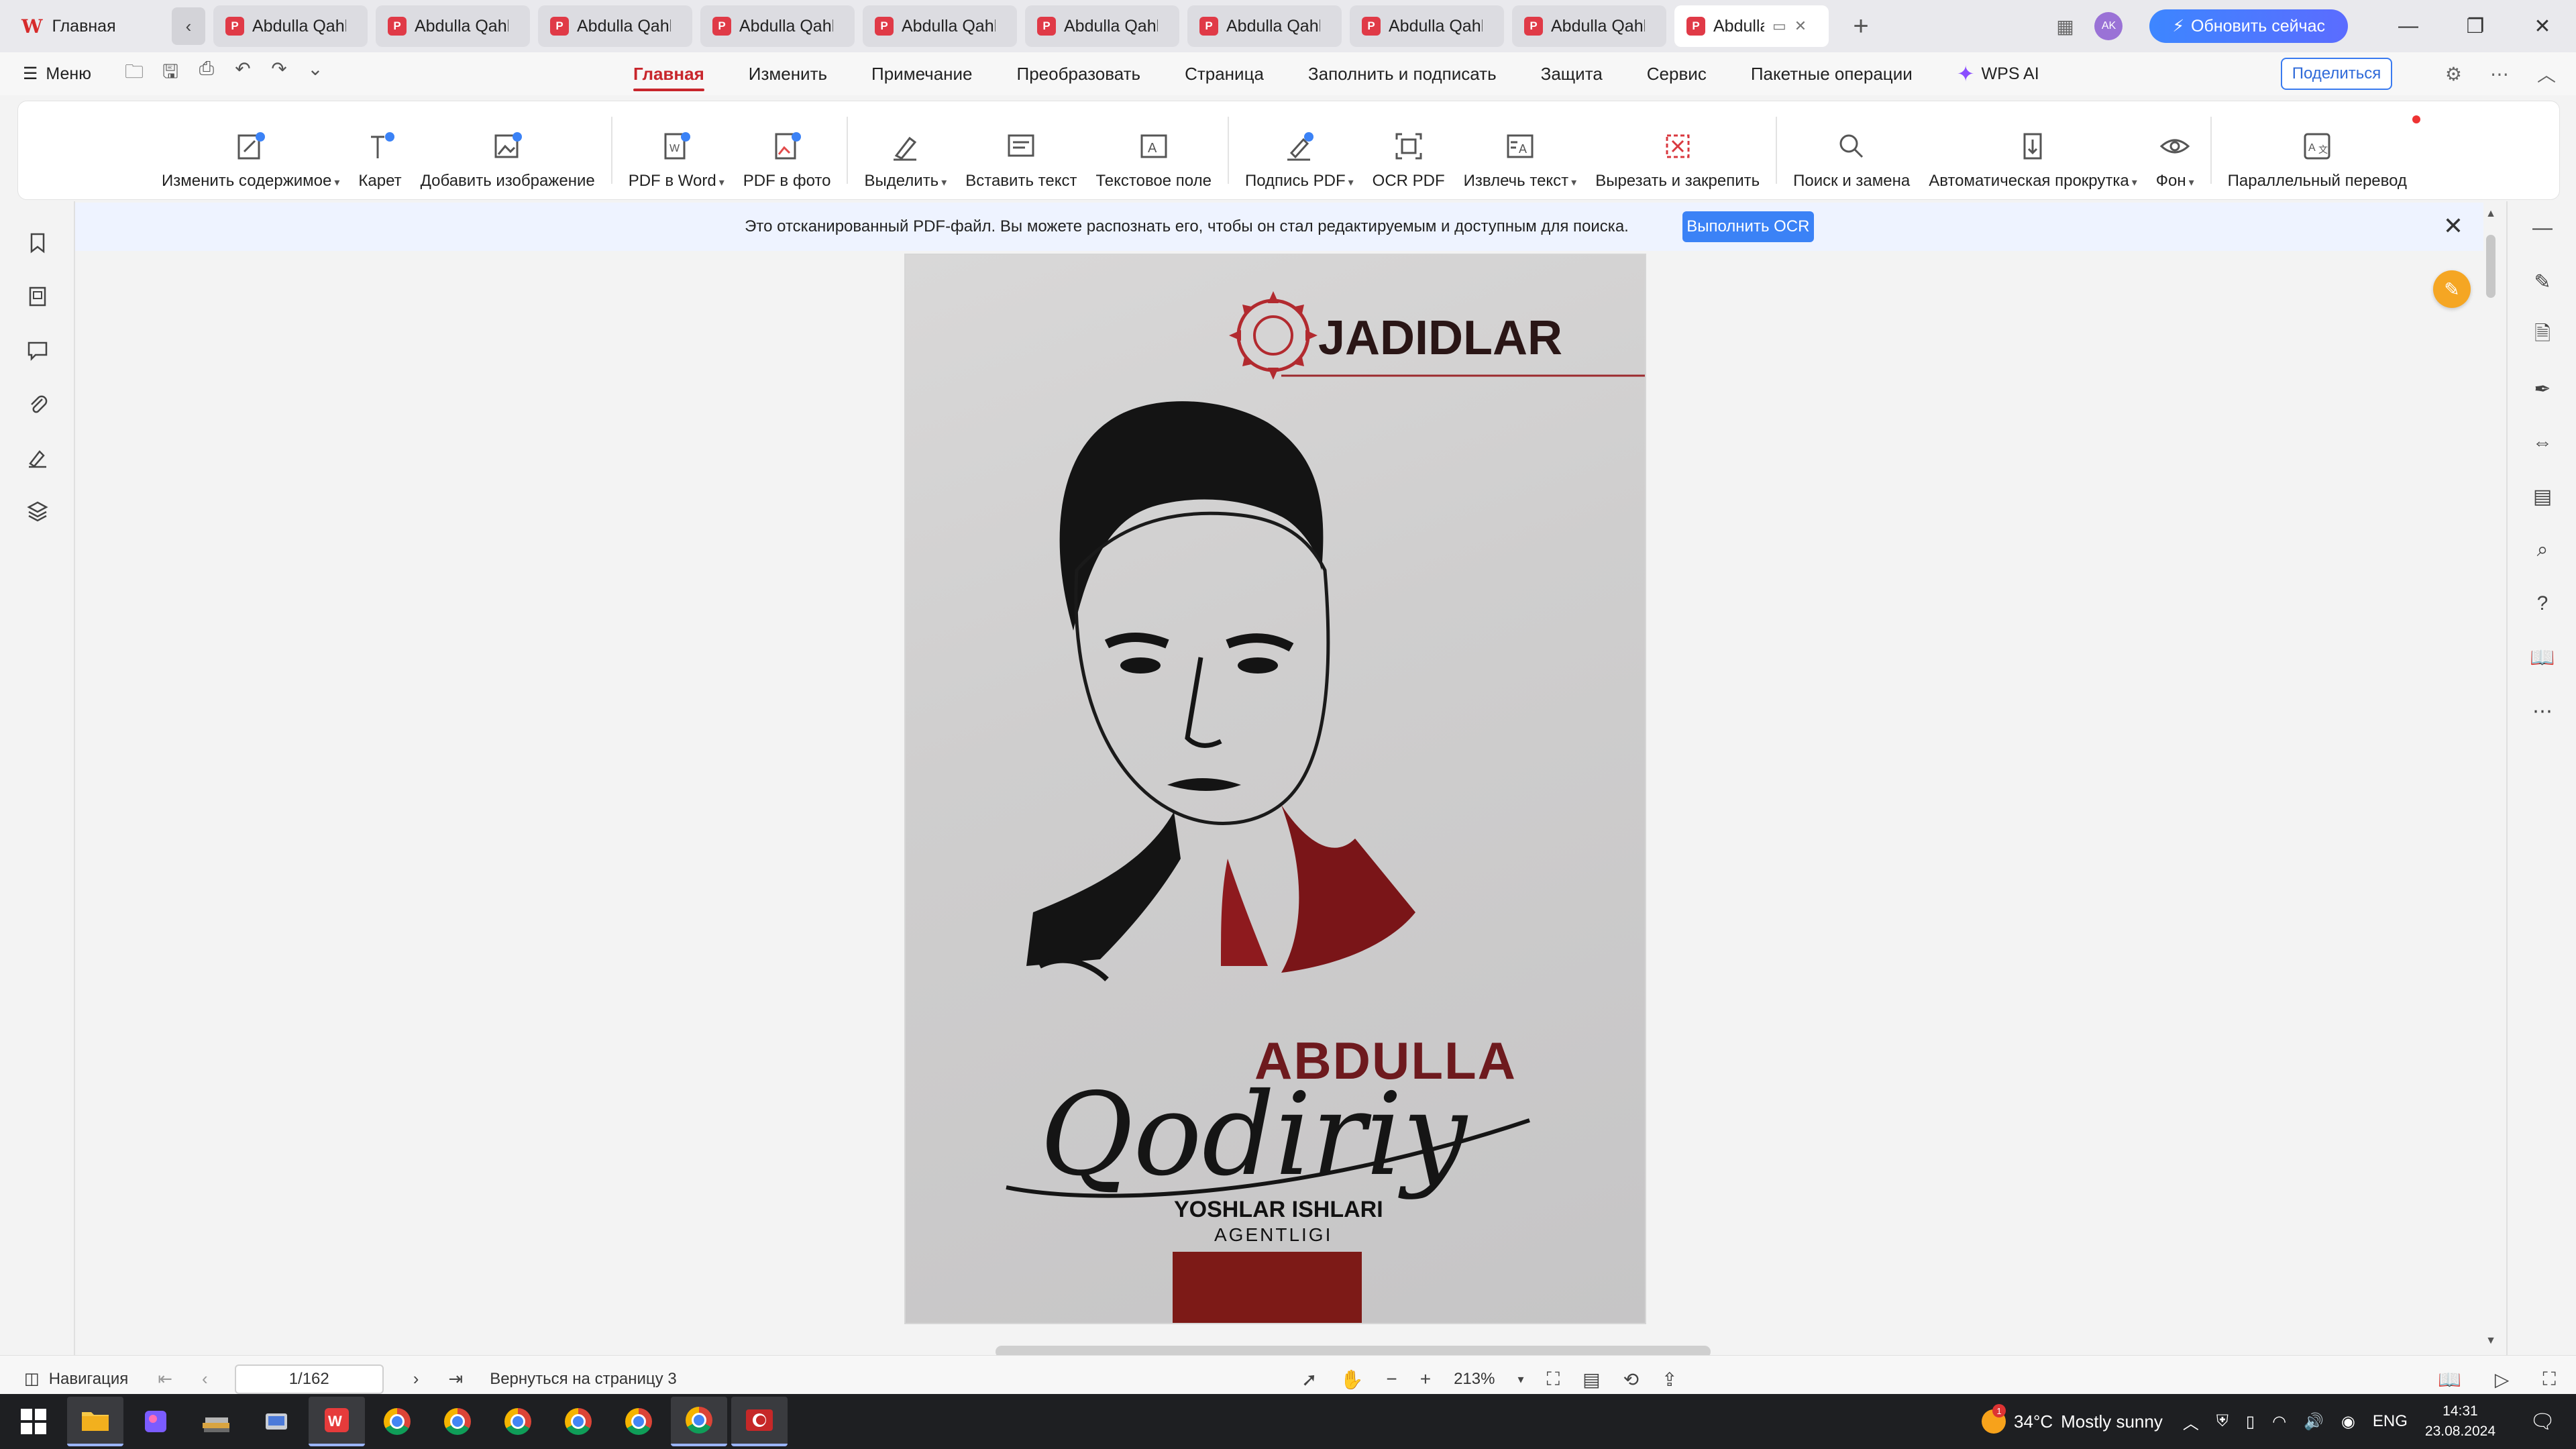  What do you see at coordinates (2279, 1422) in the screenshot?
I see `wifi-icon: ◠` at bounding box center [2279, 1422].